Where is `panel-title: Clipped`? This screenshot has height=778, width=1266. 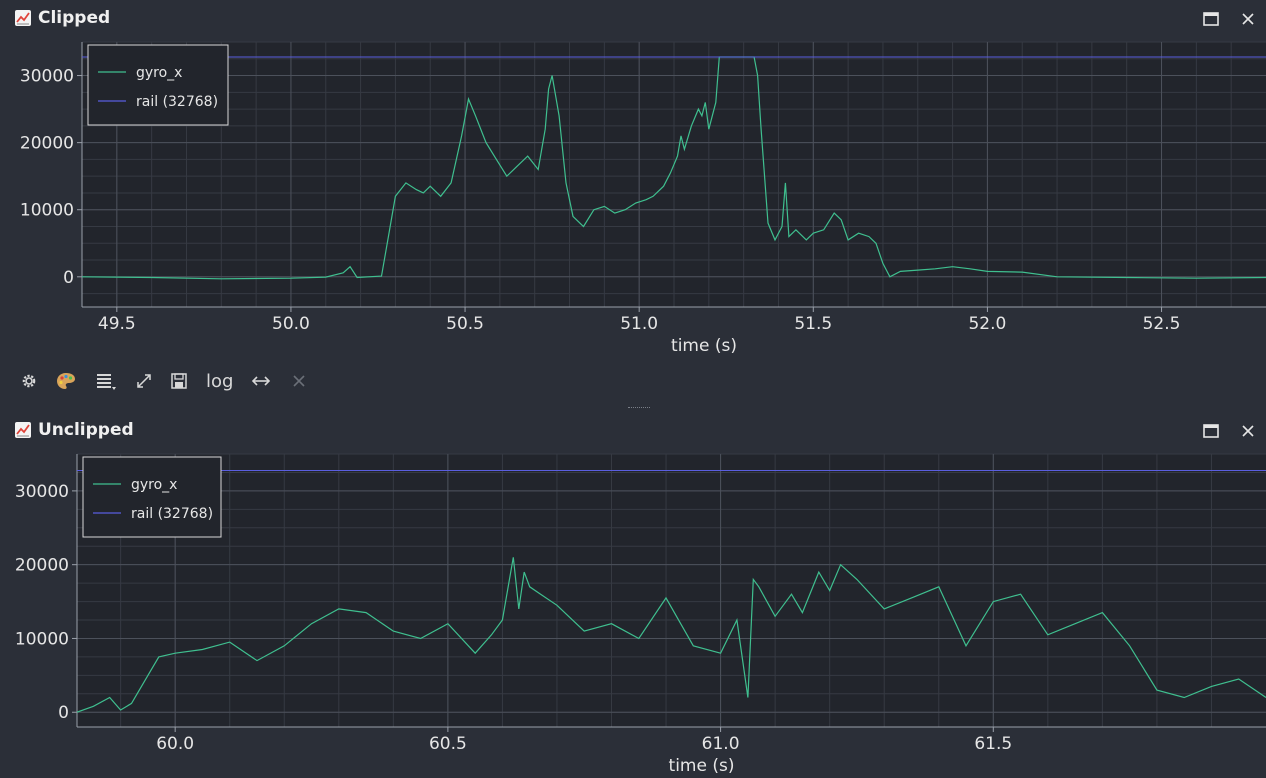 panel-title: Clipped is located at coordinates (62, 18).